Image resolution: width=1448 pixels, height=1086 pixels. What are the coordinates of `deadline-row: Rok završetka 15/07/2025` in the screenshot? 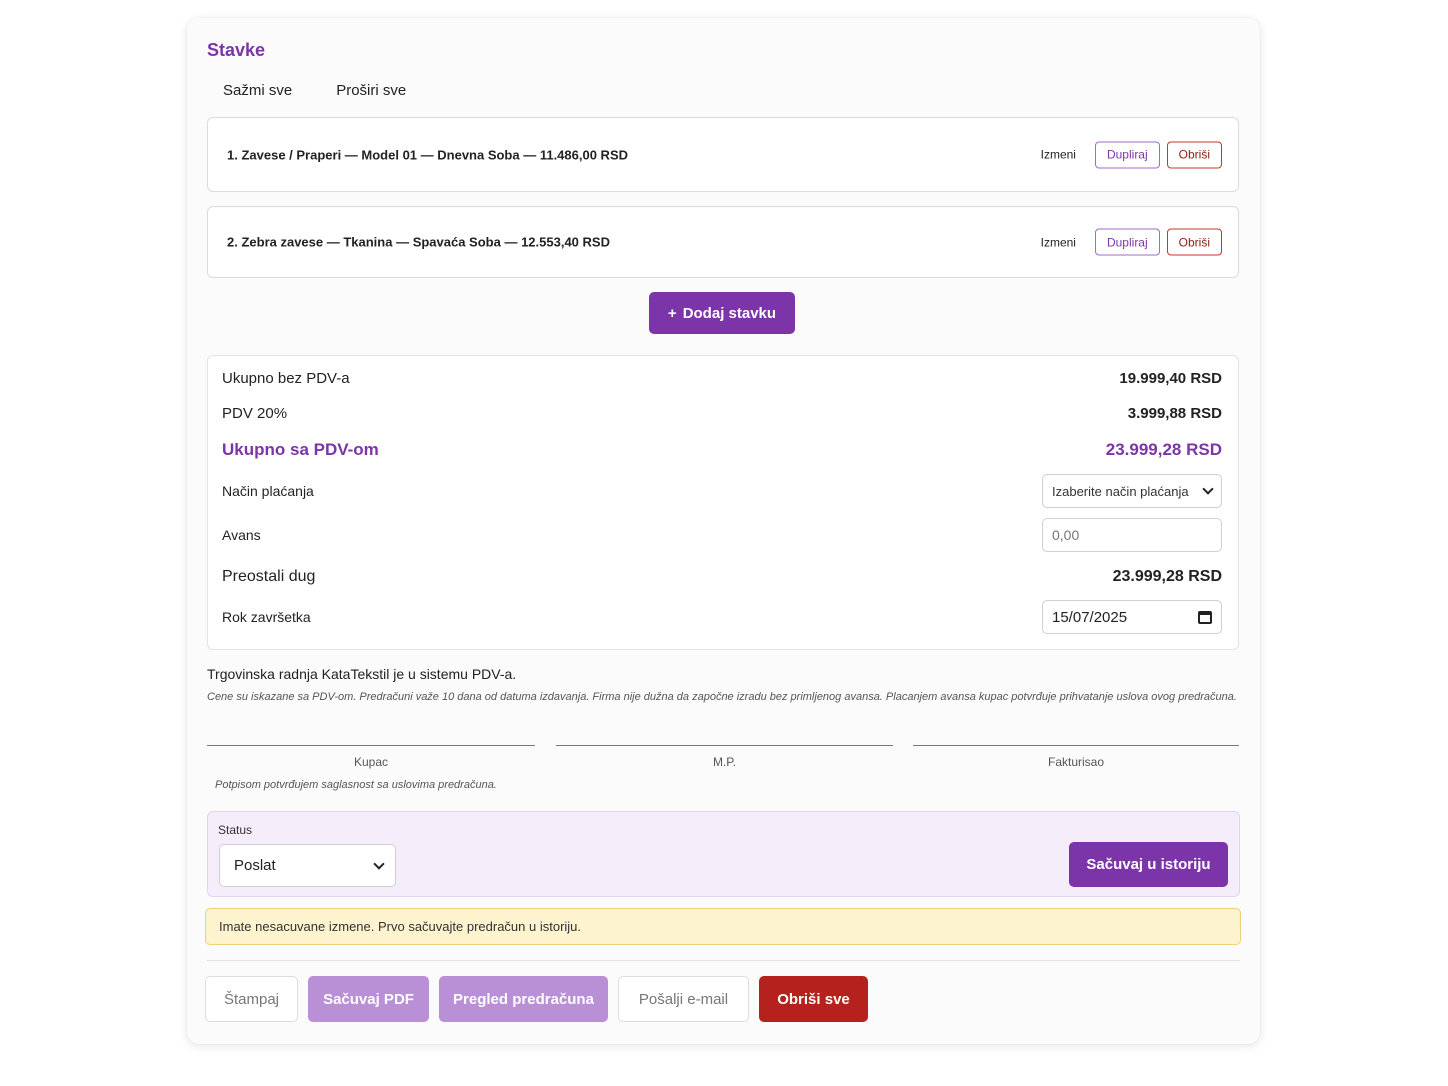 It's located at (722, 617).